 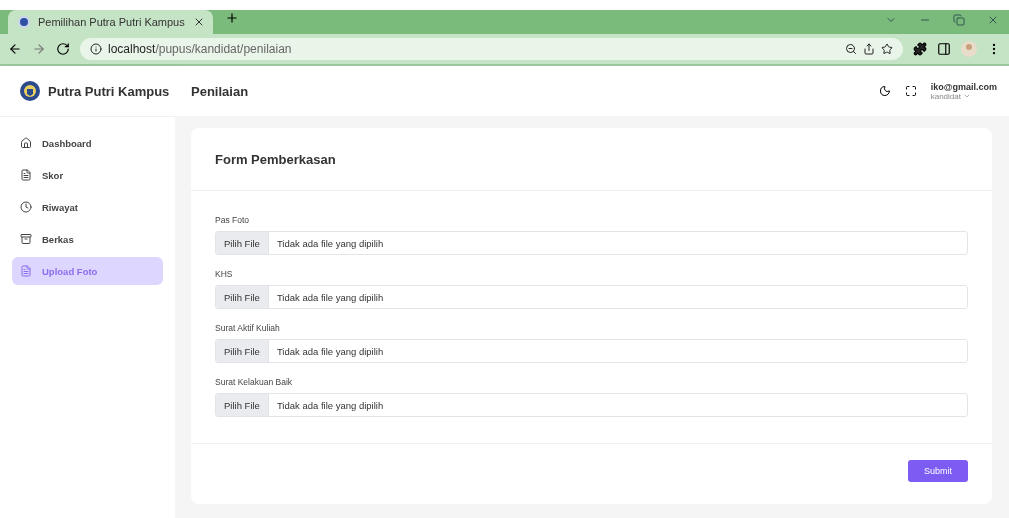 What do you see at coordinates (87, 239) in the screenshot?
I see `sidebar-item: Berkas` at bounding box center [87, 239].